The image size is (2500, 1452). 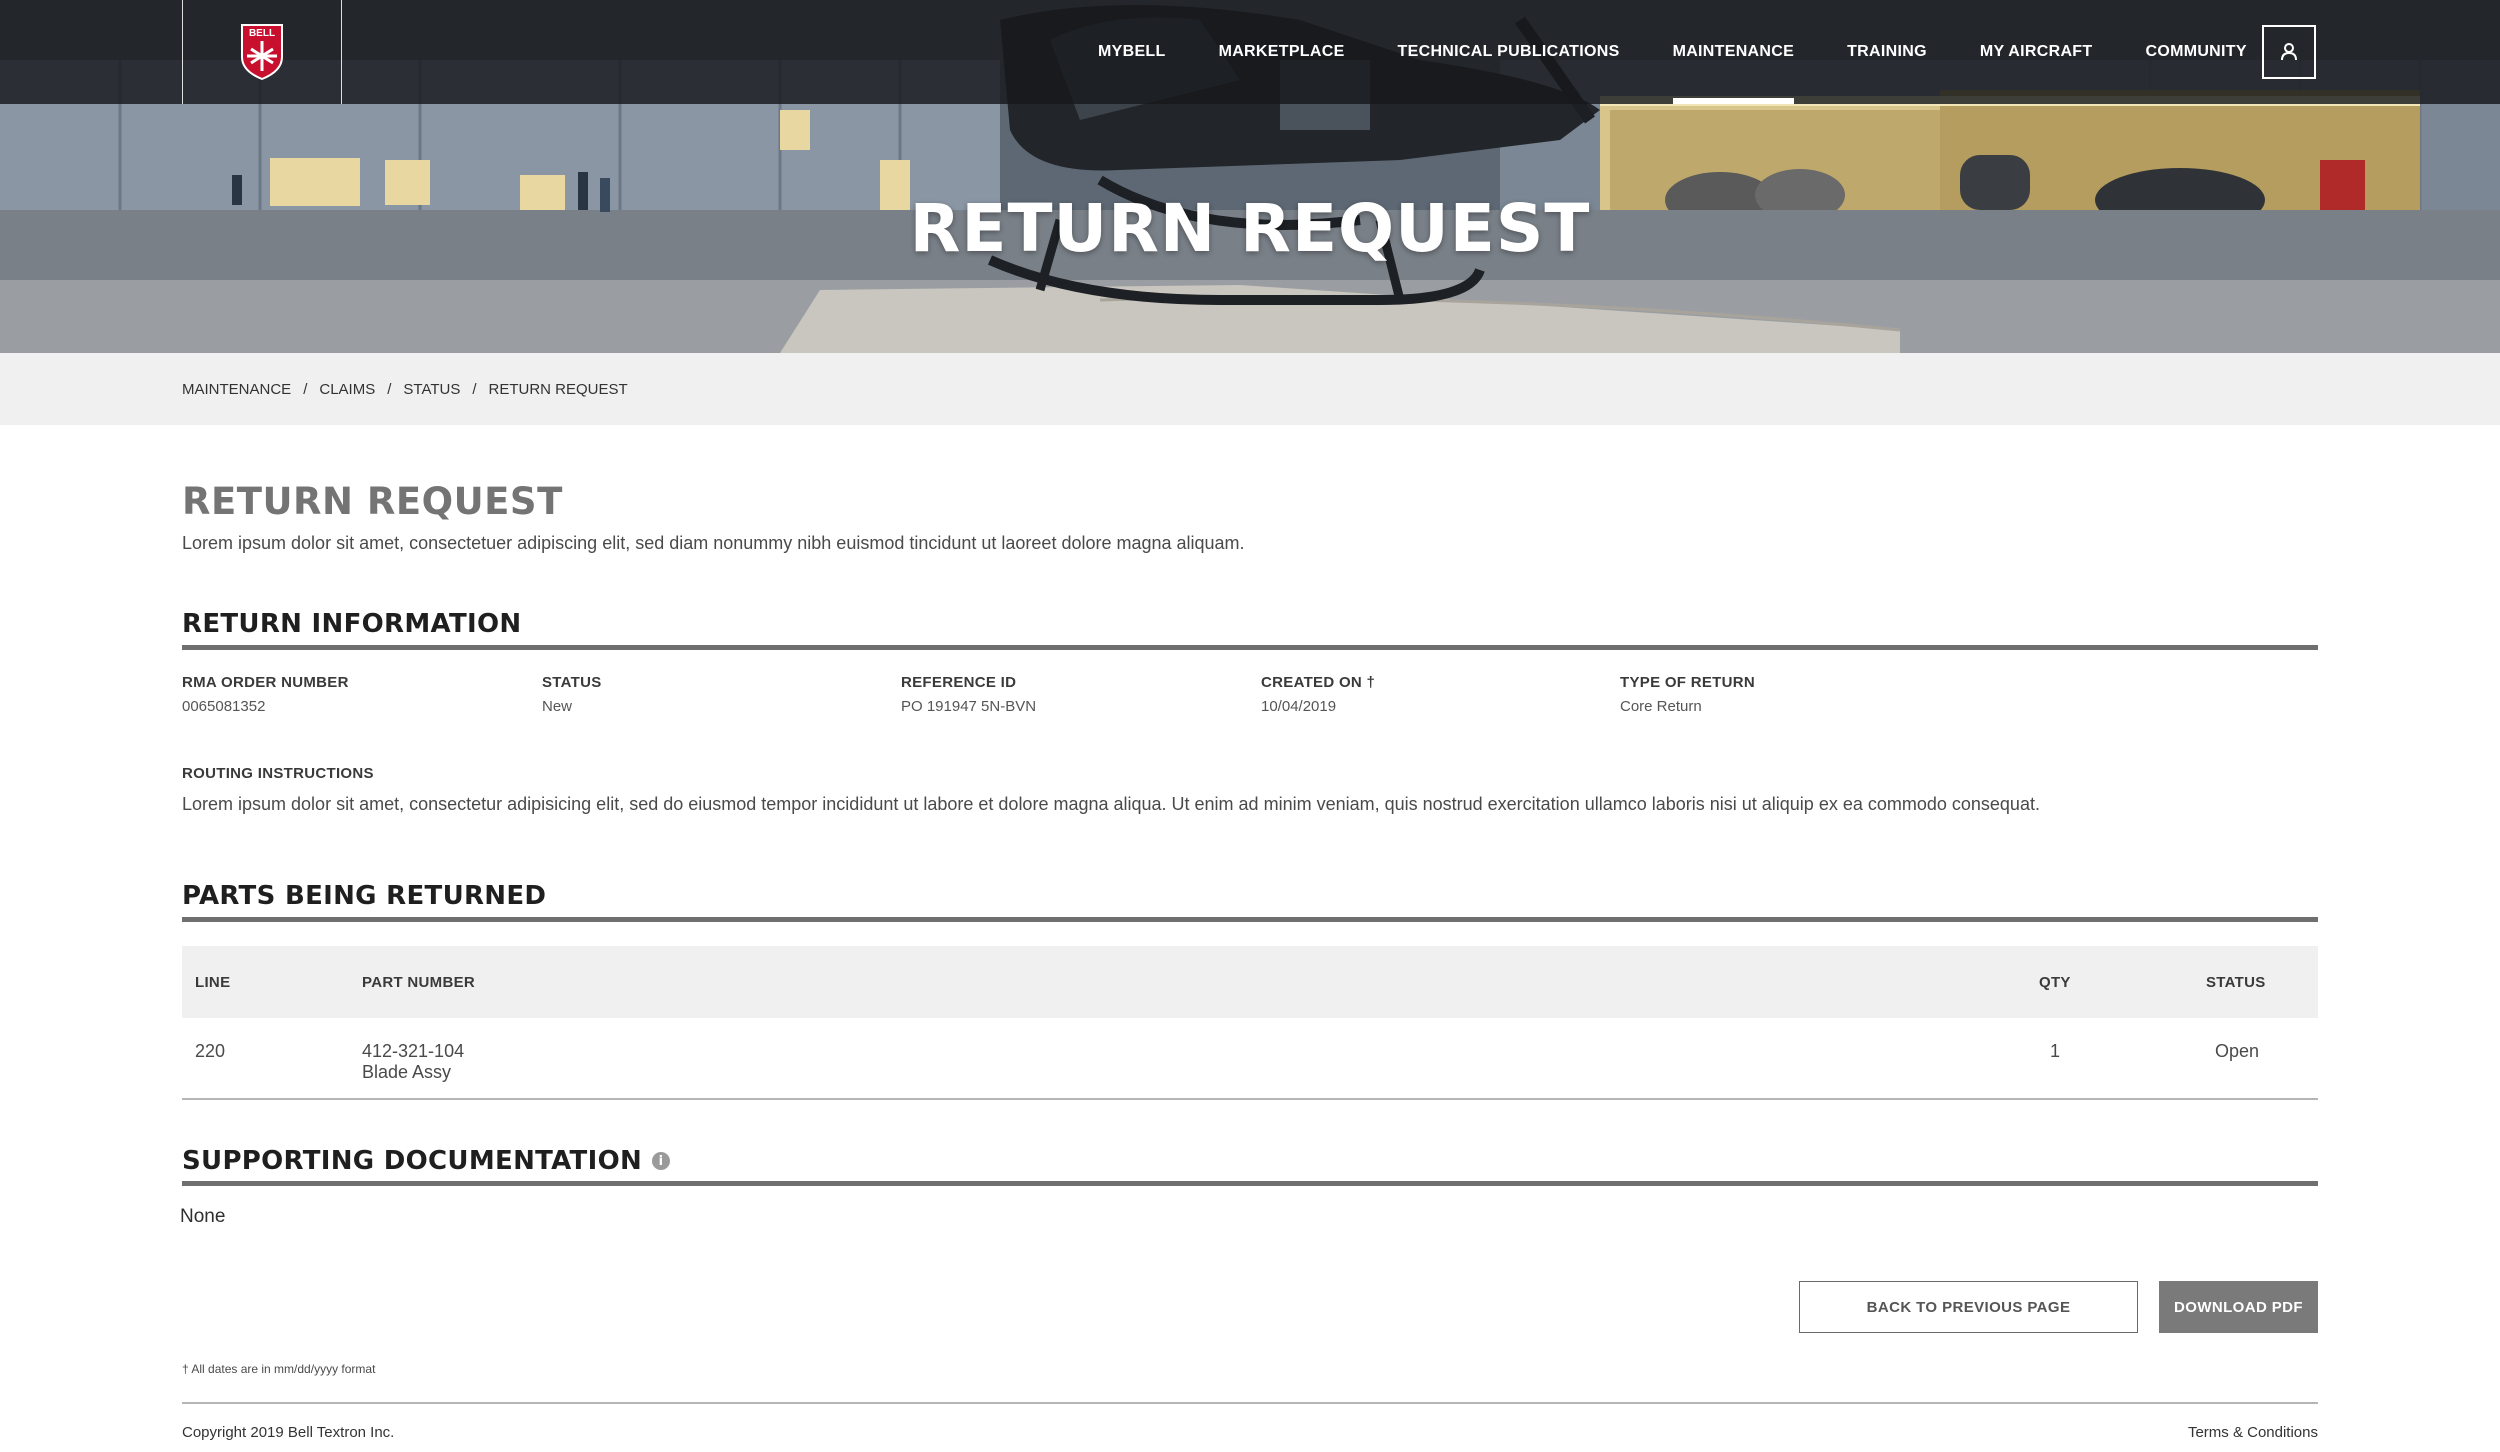 I want to click on nav-item-training: TRAINING, so click(x=1887, y=52).